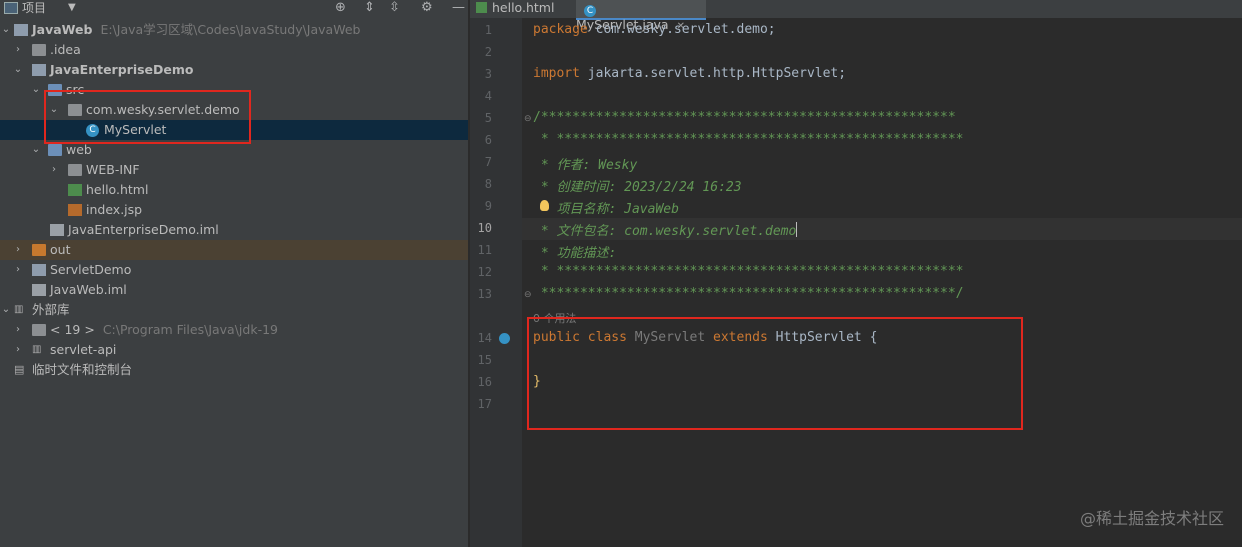  What do you see at coordinates (484, 382) in the screenshot?
I see `line-number: 16` at bounding box center [484, 382].